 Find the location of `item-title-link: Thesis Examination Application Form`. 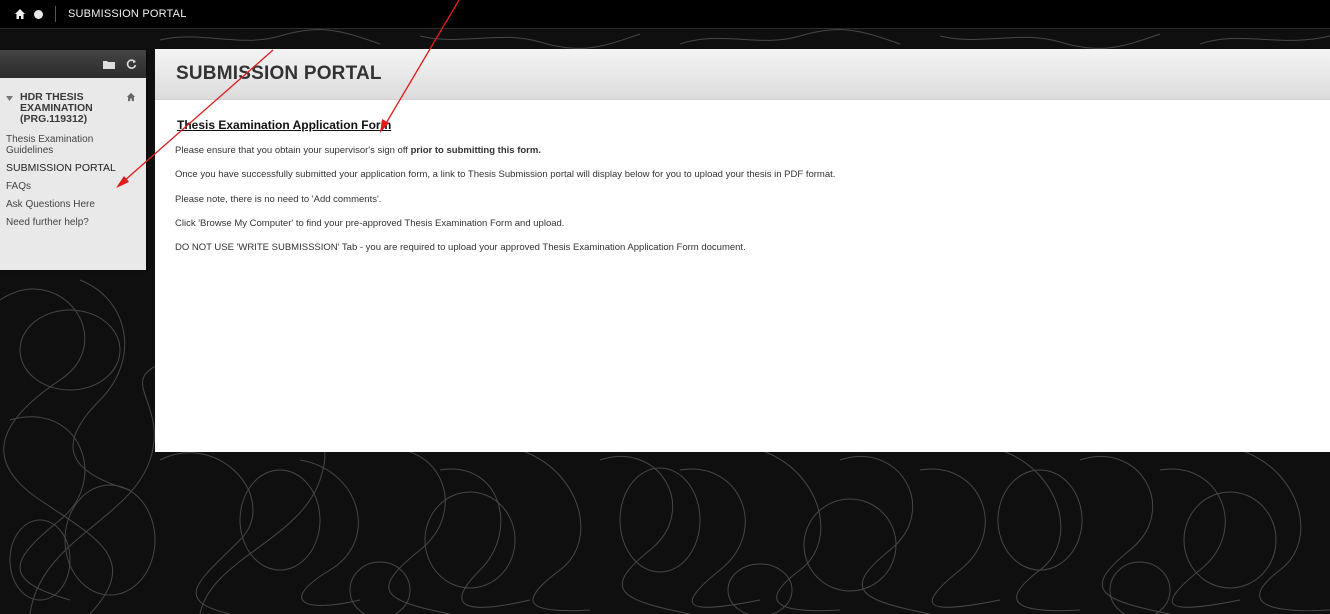

item-title-link: Thesis Examination Application Form is located at coordinates (284, 125).